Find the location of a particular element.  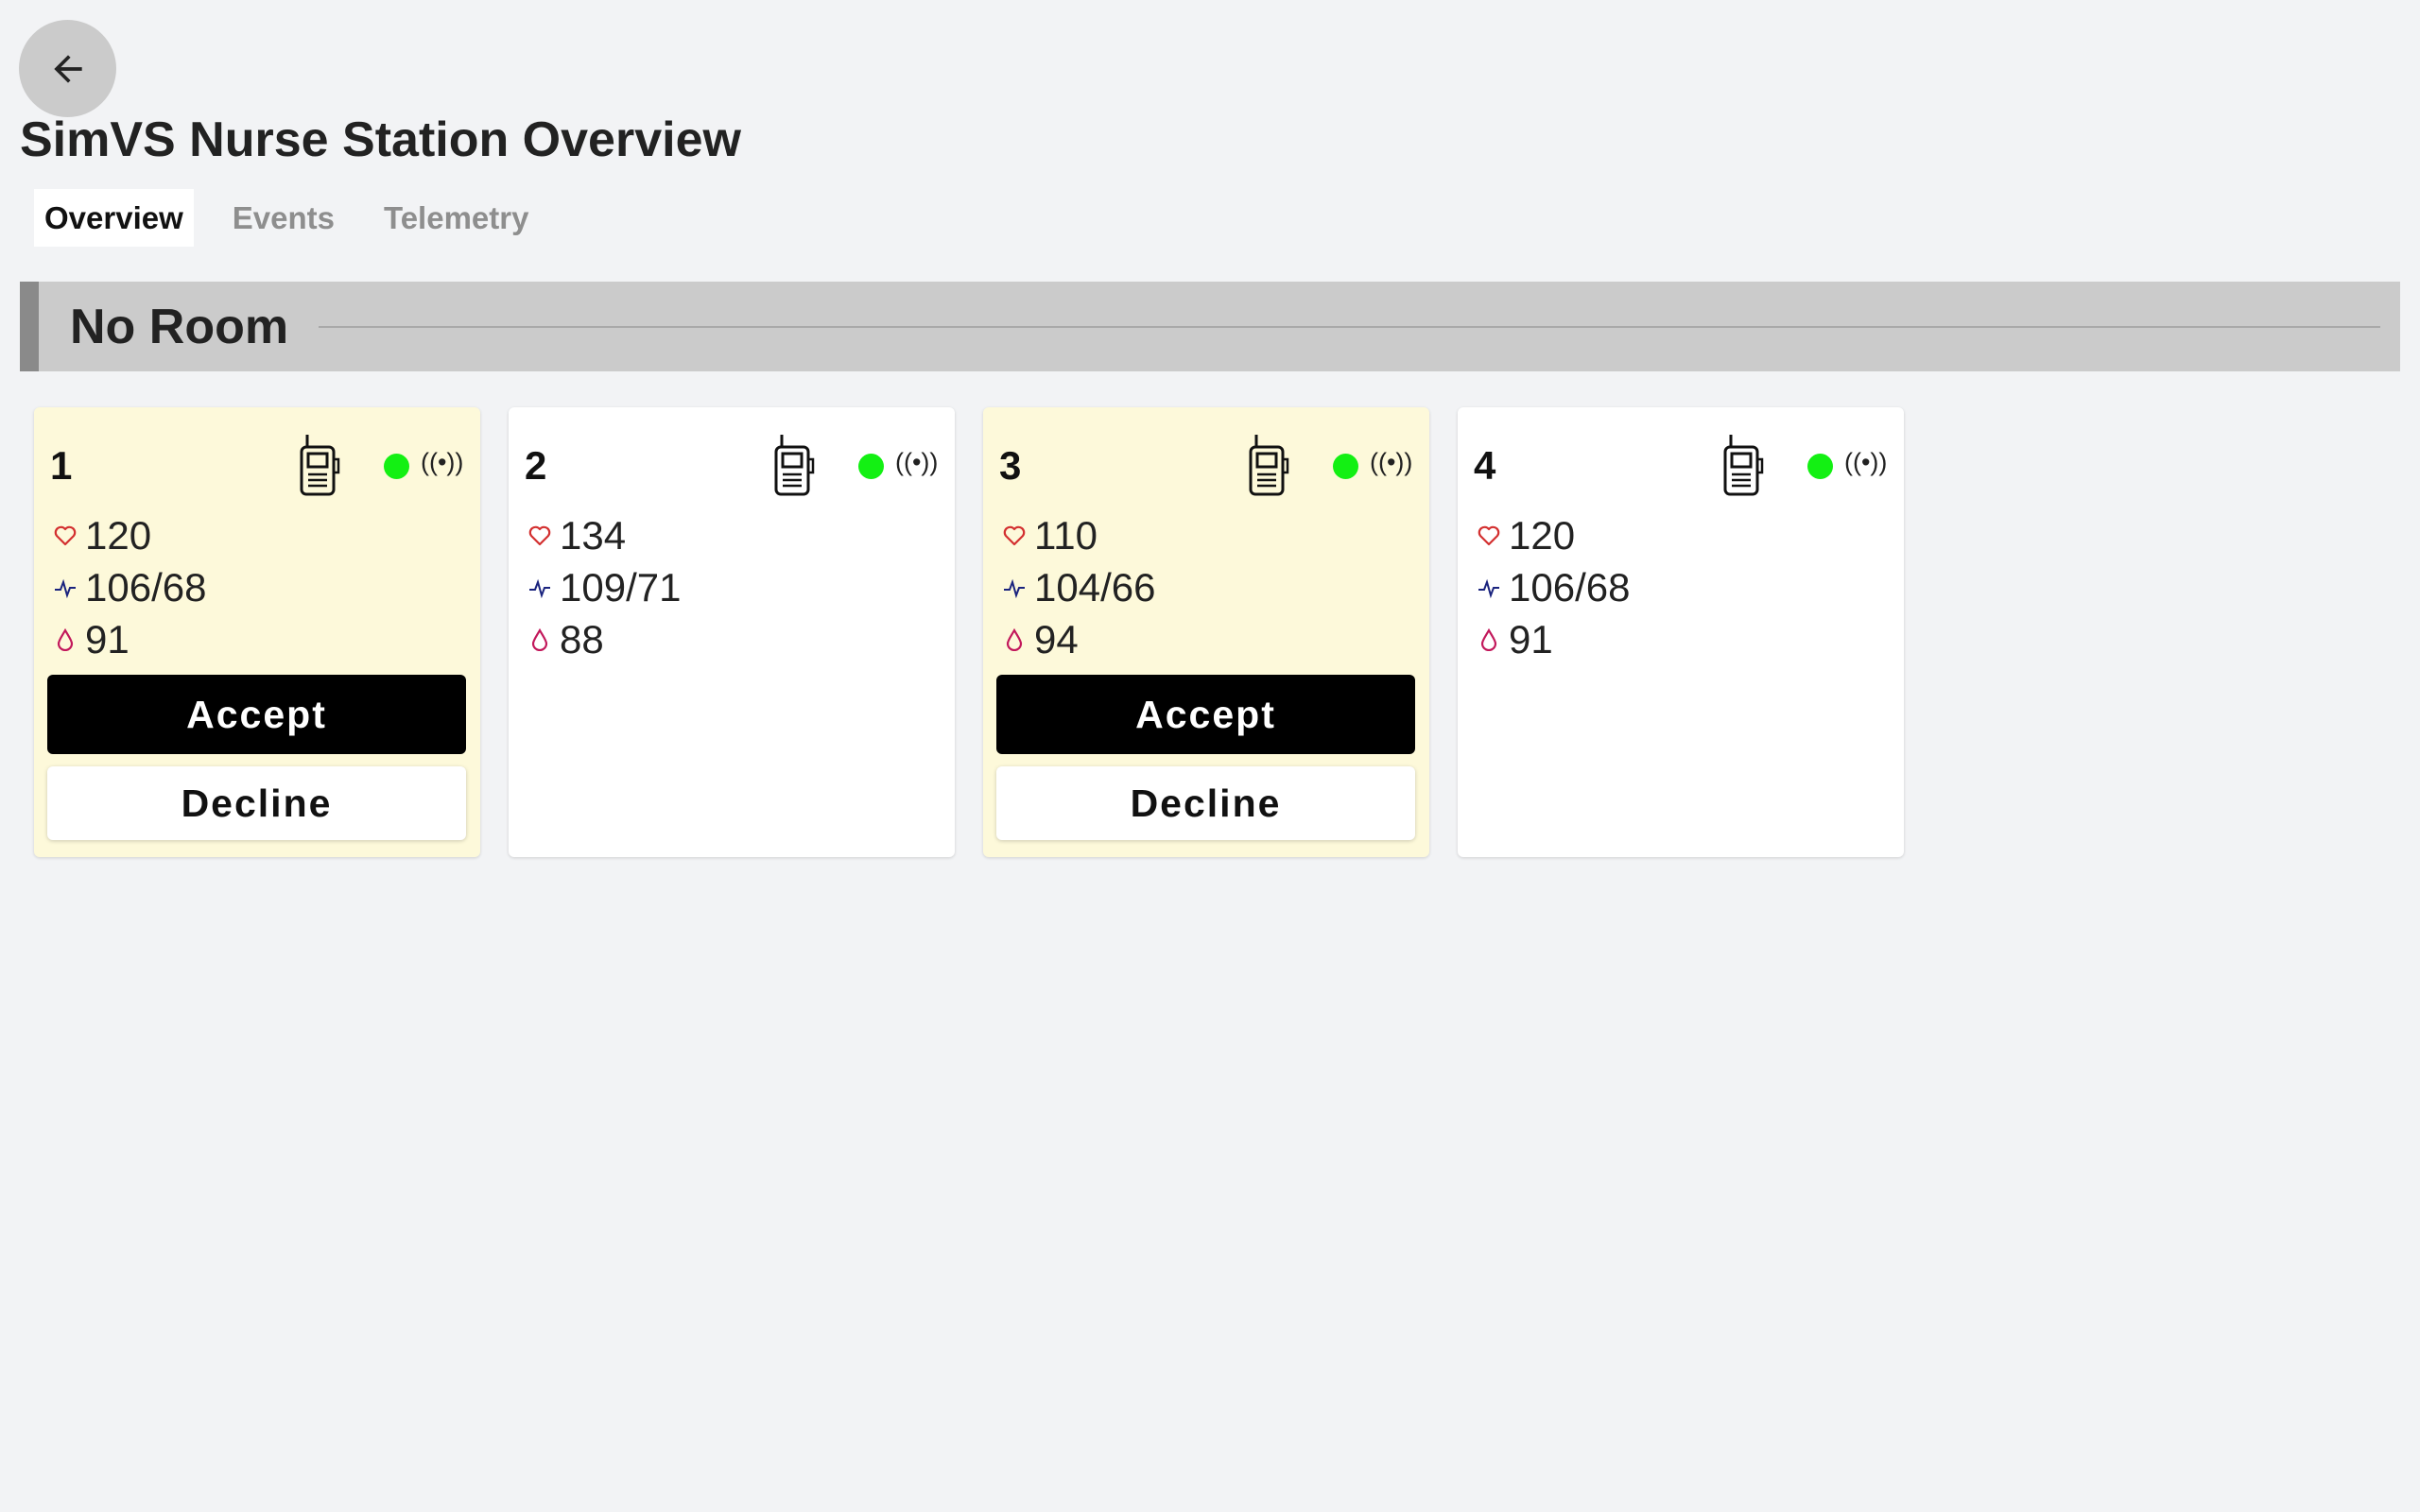

blood-pressure: 109/71 is located at coordinates (604, 587).